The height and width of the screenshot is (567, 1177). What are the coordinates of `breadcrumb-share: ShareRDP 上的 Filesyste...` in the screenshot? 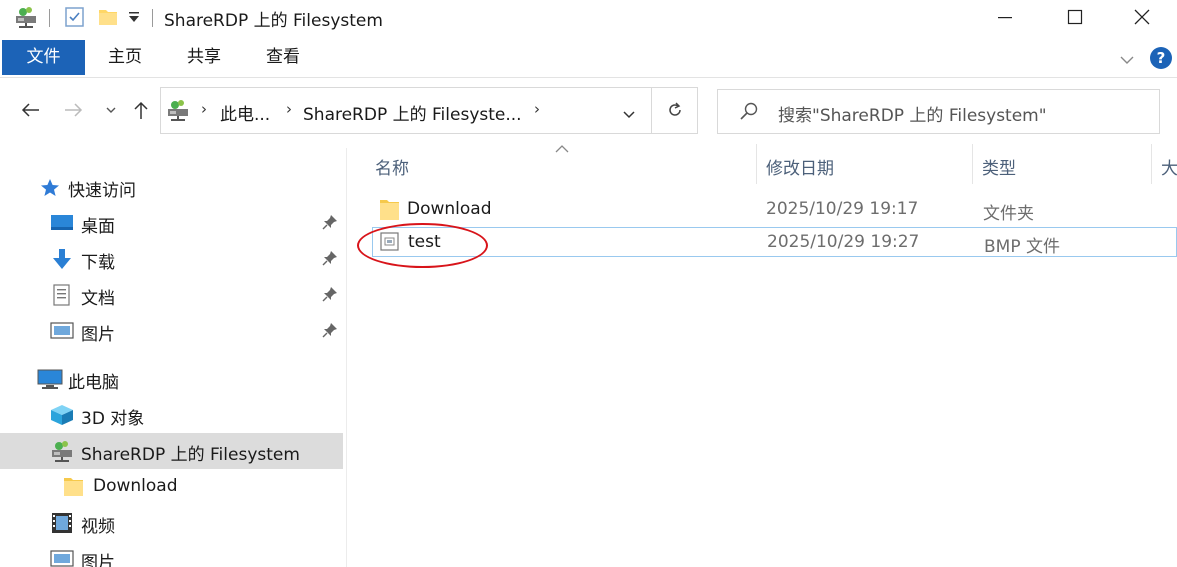 It's located at (412, 112).